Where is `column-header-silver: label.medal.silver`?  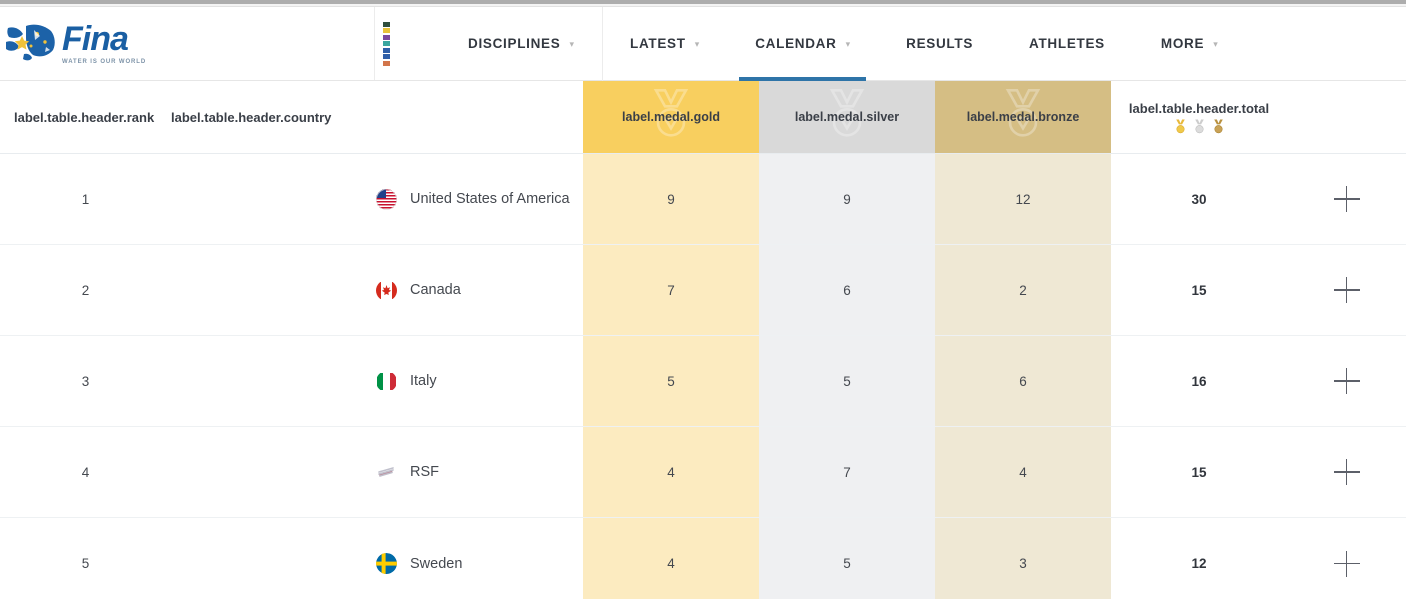 column-header-silver: label.medal.silver is located at coordinates (847, 117).